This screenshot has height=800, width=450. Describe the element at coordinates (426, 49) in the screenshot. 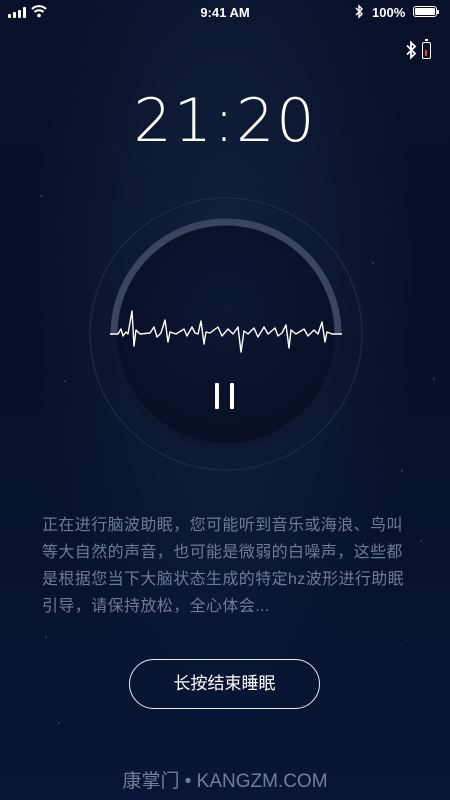

I see `low-battery-icon` at that location.